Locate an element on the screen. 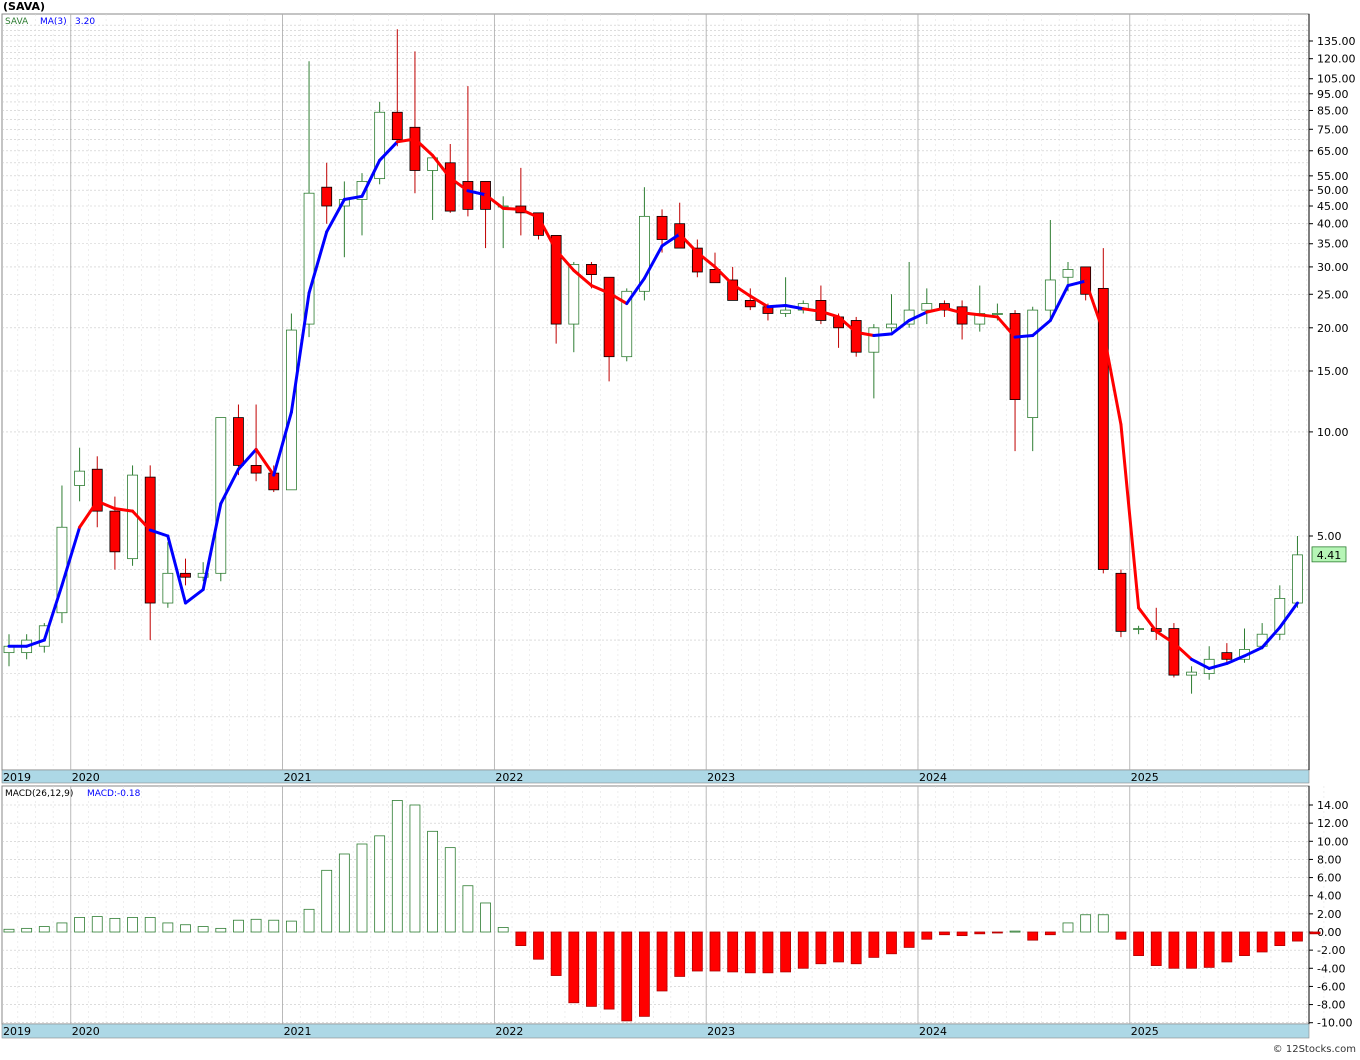 Image resolution: width=1360 pixels, height=1060 pixels. legend-ma-label: MA(3) is located at coordinates (53, 22).